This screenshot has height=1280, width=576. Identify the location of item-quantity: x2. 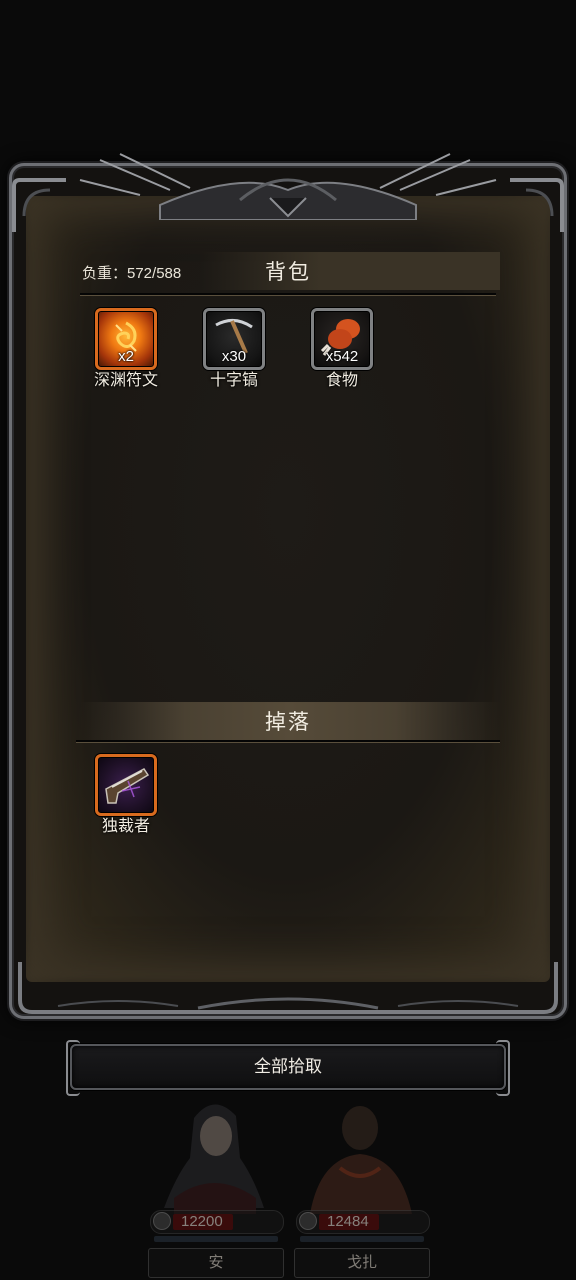
(126, 356).